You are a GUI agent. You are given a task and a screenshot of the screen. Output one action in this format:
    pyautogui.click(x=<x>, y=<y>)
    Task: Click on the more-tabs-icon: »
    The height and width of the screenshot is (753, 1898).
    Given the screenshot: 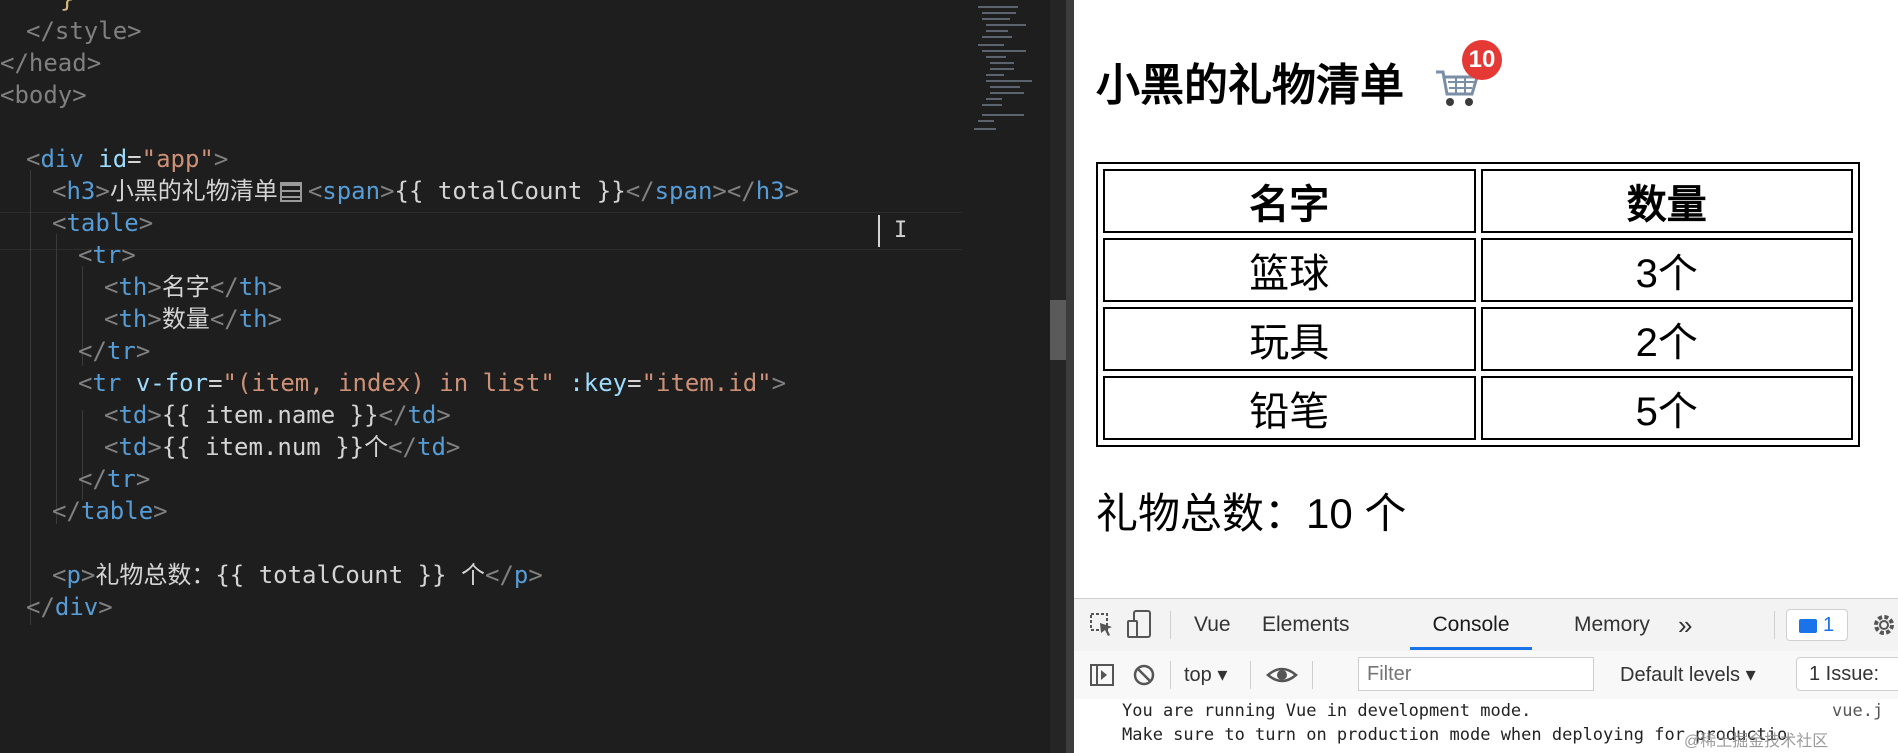 What is the action you would take?
    pyautogui.click(x=1685, y=625)
    